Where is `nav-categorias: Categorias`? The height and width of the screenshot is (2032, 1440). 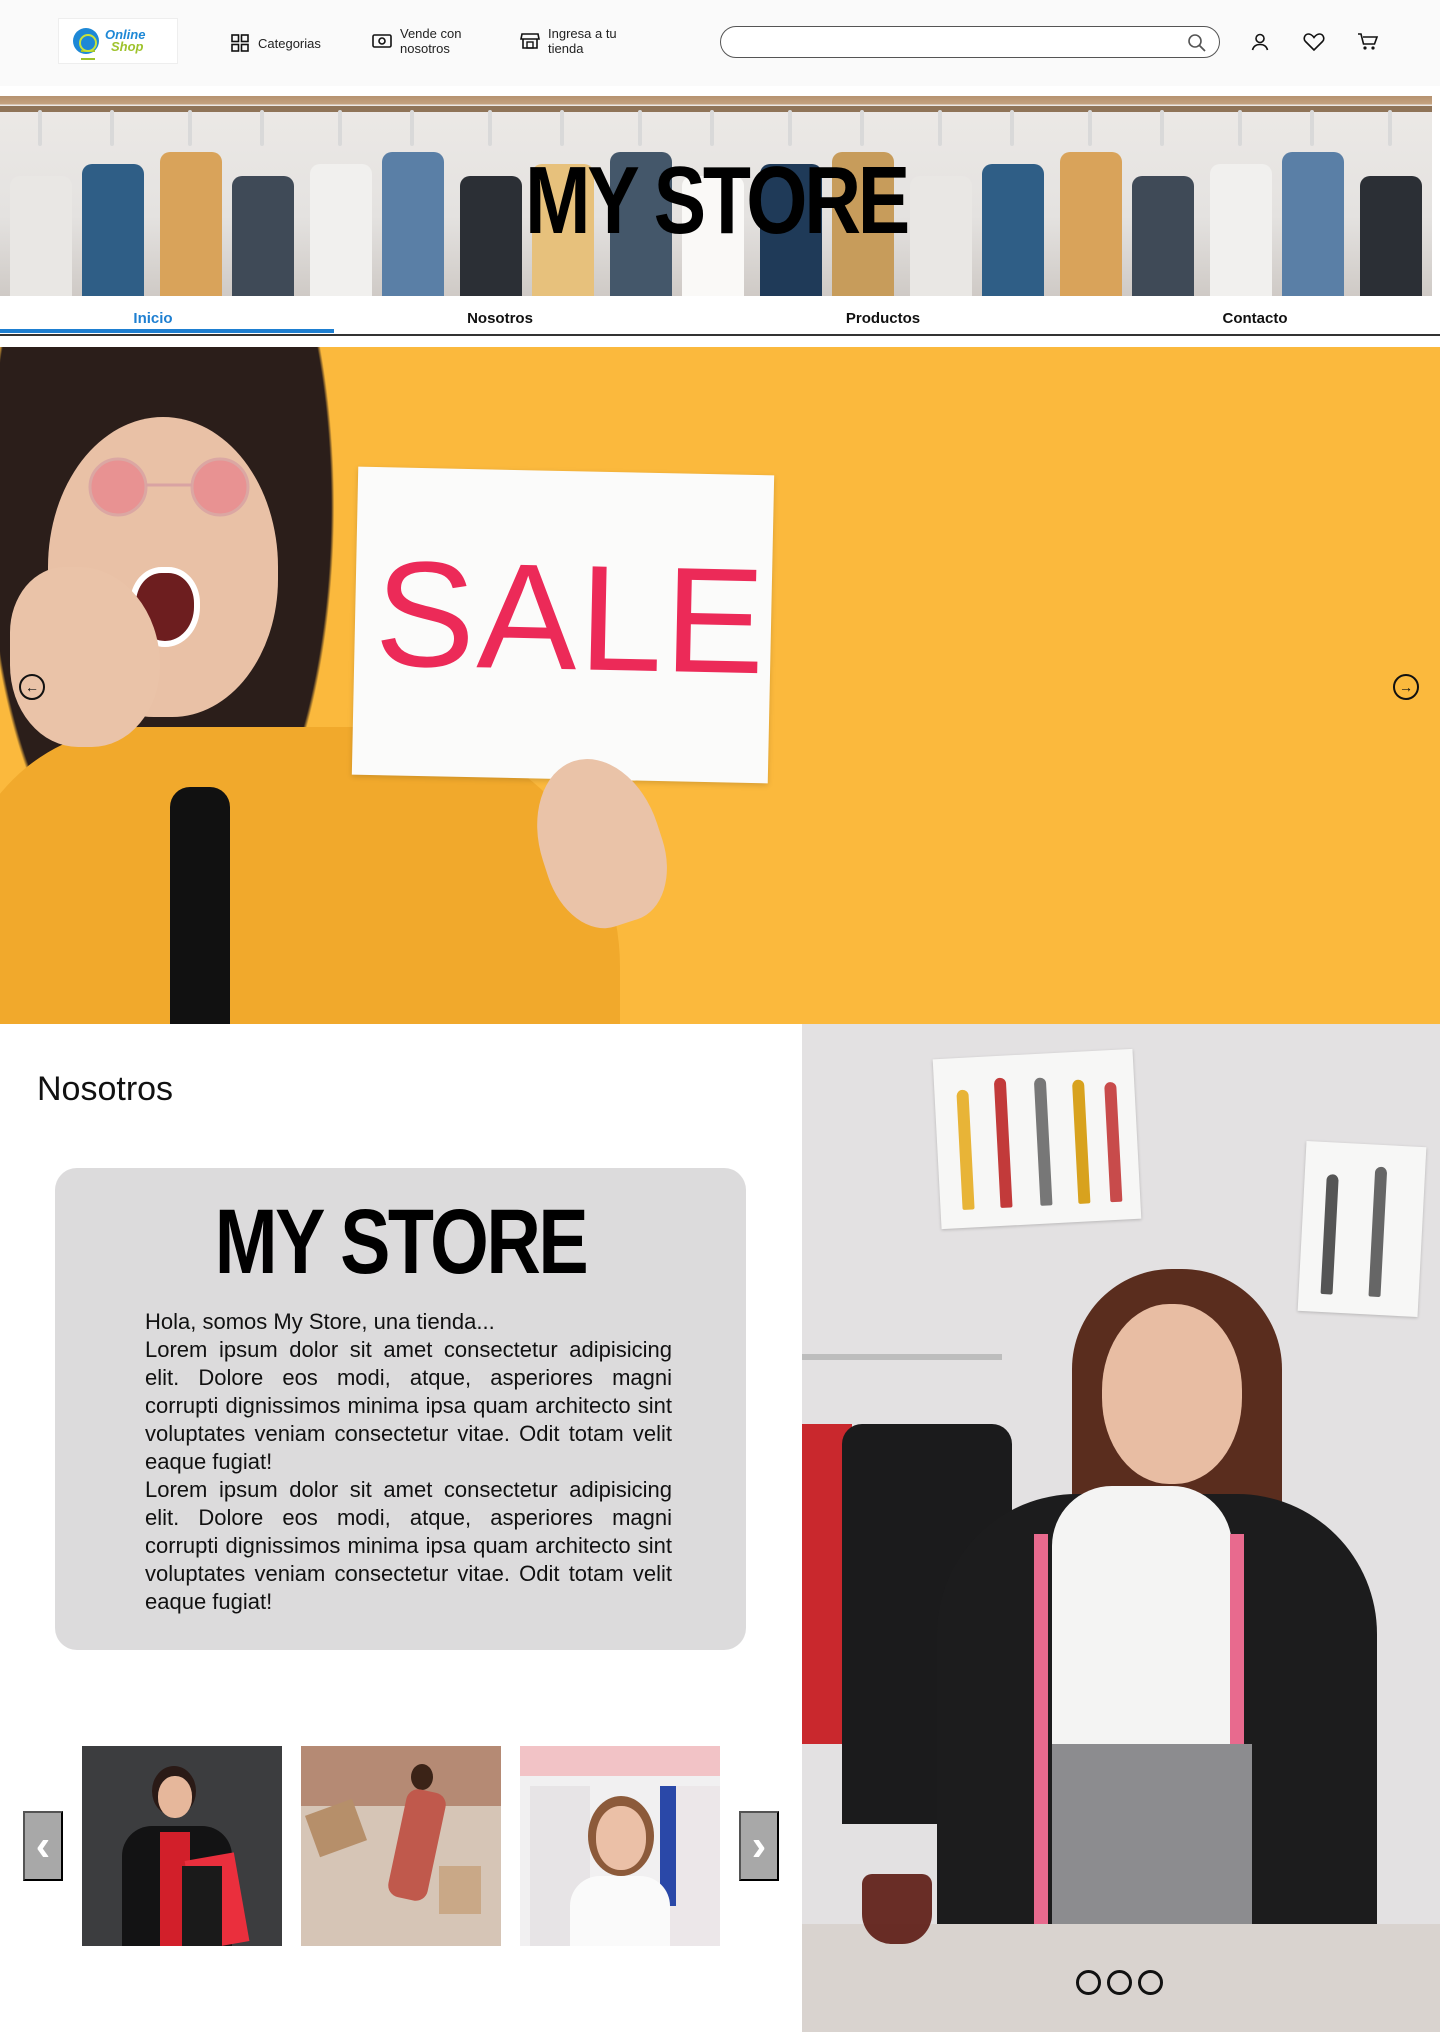
nav-categorias: Categorias is located at coordinates (275, 43).